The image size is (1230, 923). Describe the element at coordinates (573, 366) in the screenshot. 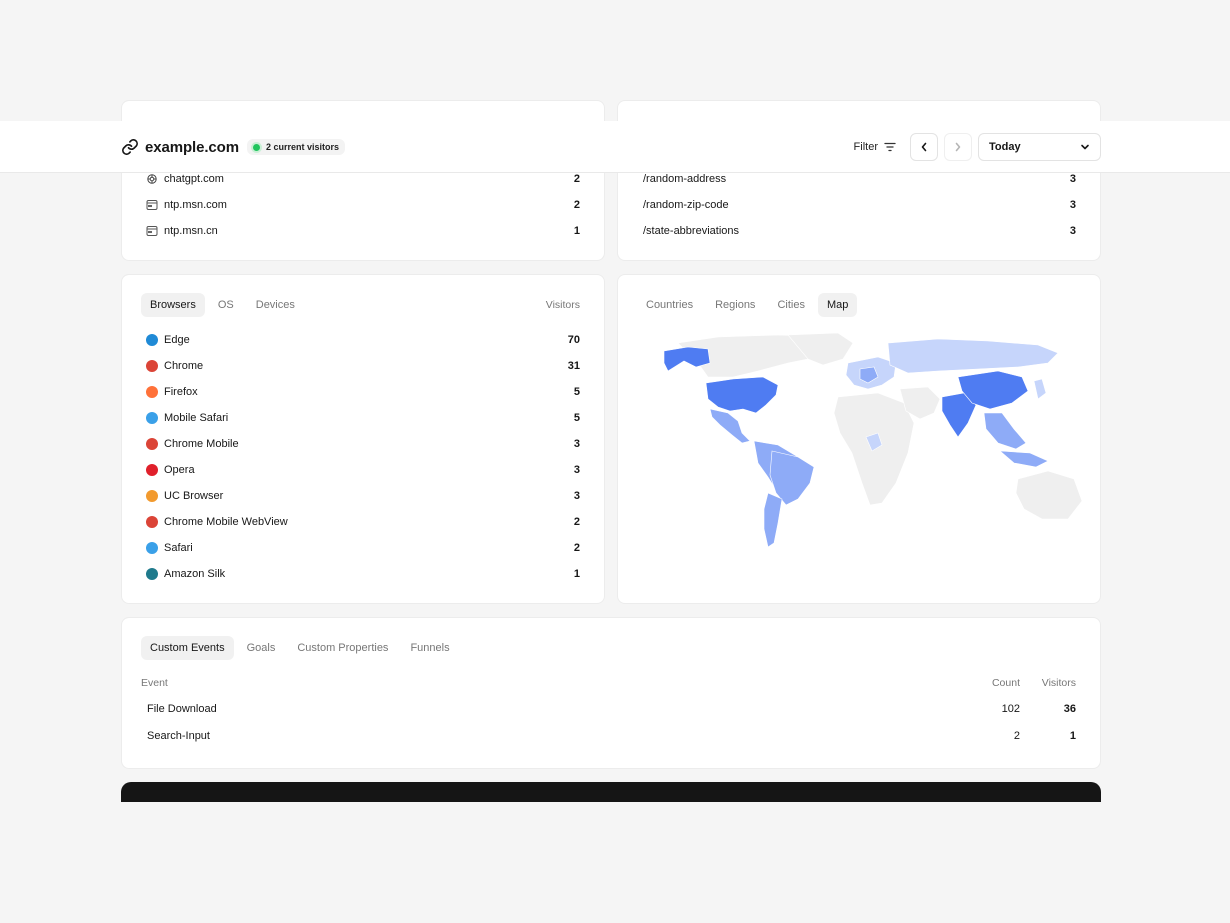

I see `browser-value: 31` at that location.